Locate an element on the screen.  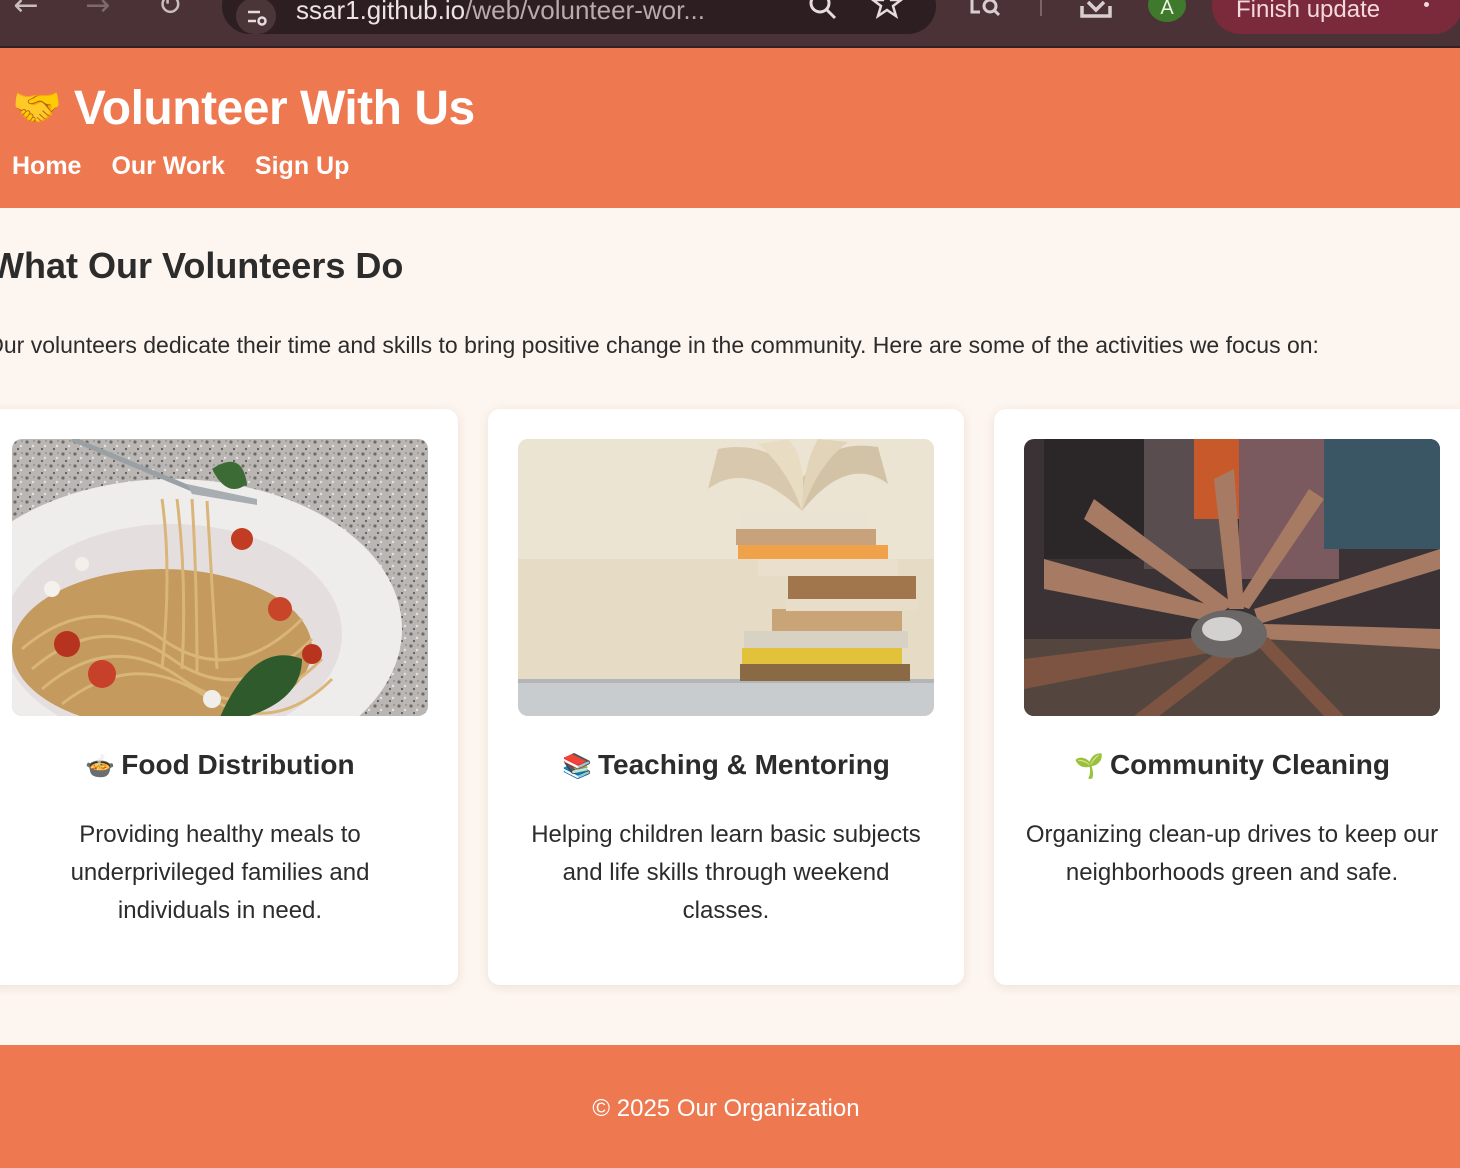
handshake-icon: 🤝 is located at coordinates (37, 108).